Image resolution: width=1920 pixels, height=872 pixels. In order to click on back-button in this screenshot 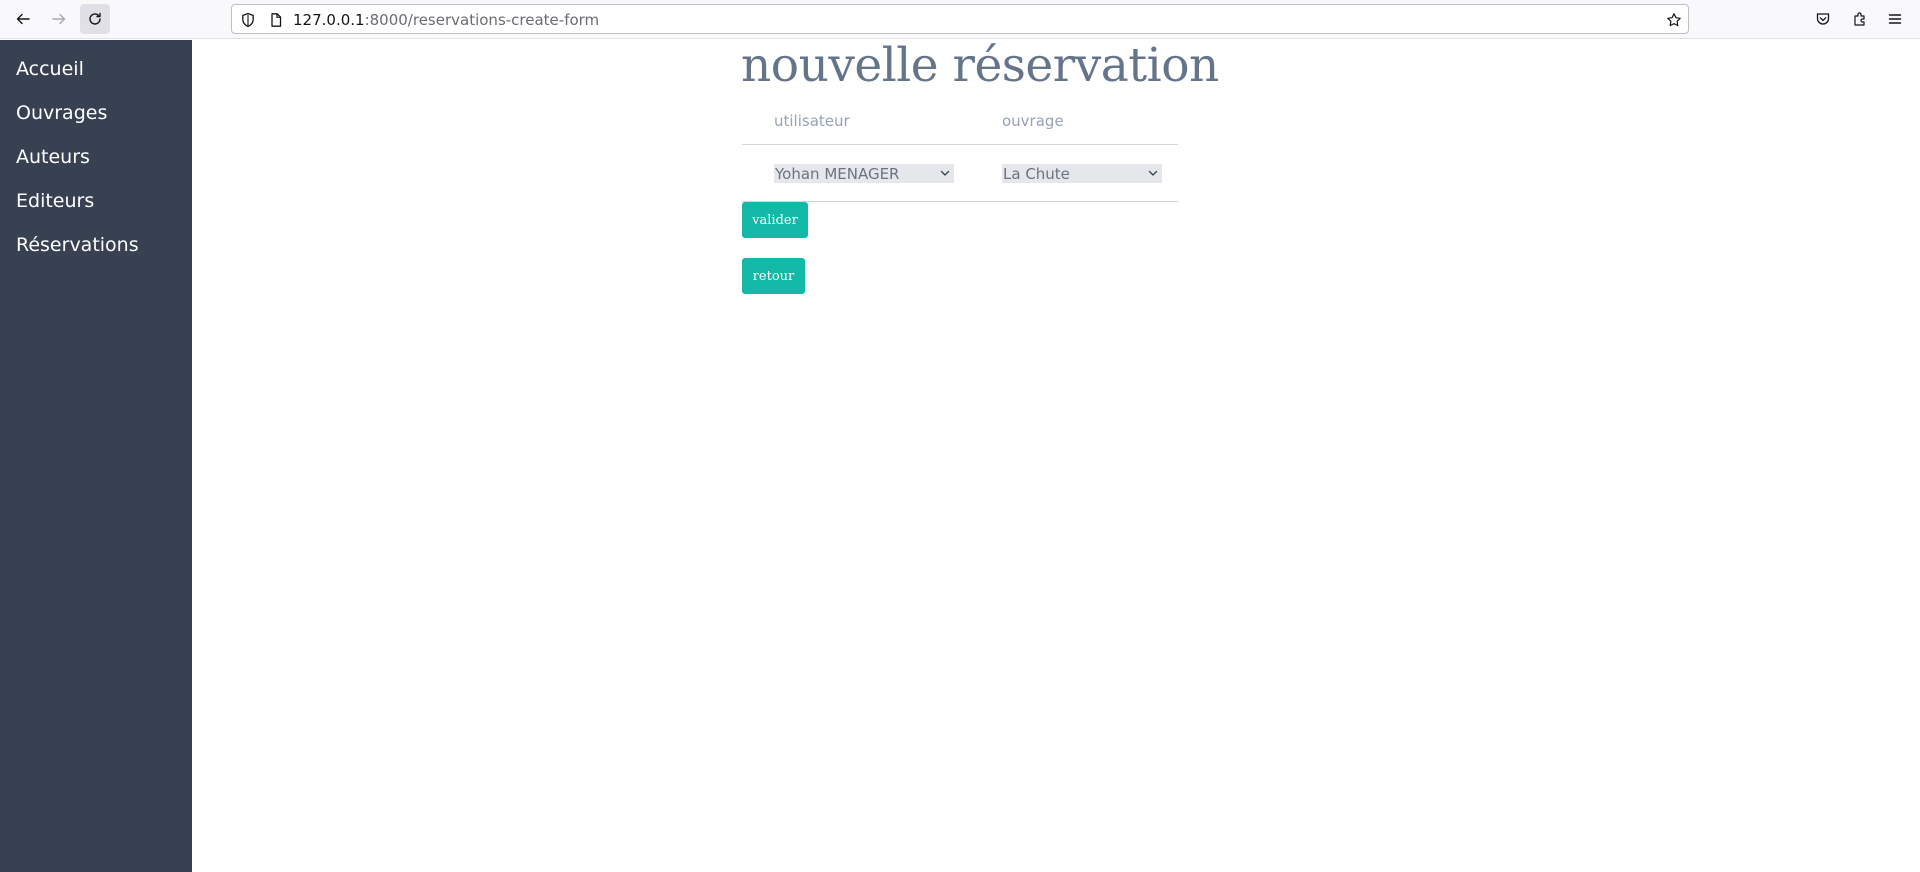, I will do `click(23, 19)`.